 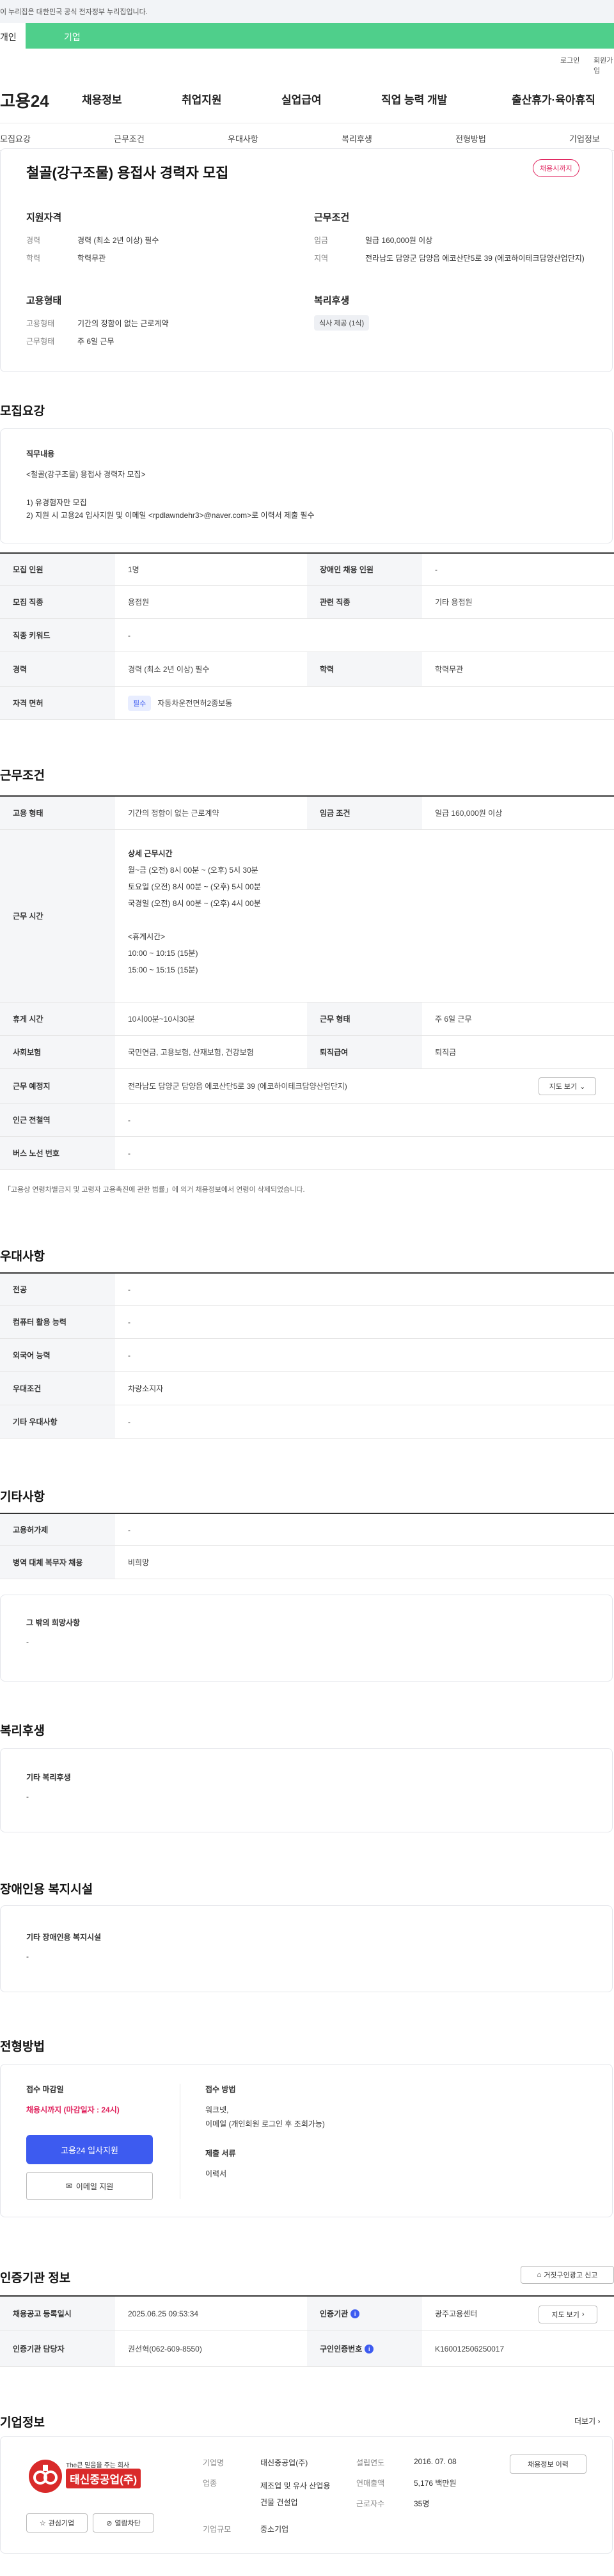 What do you see at coordinates (40, 324) in the screenshot?
I see `emp-label: 고용형태` at bounding box center [40, 324].